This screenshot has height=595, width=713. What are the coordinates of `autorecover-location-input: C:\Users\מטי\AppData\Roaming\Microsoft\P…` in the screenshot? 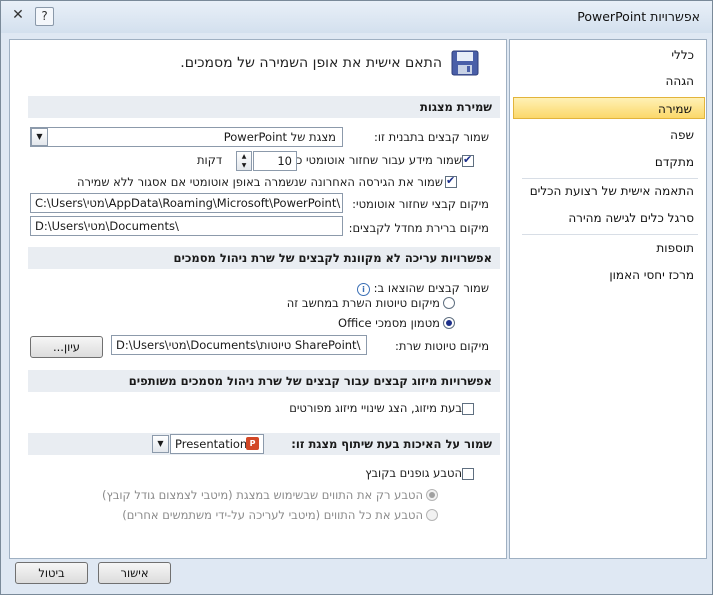 It's located at (186, 203).